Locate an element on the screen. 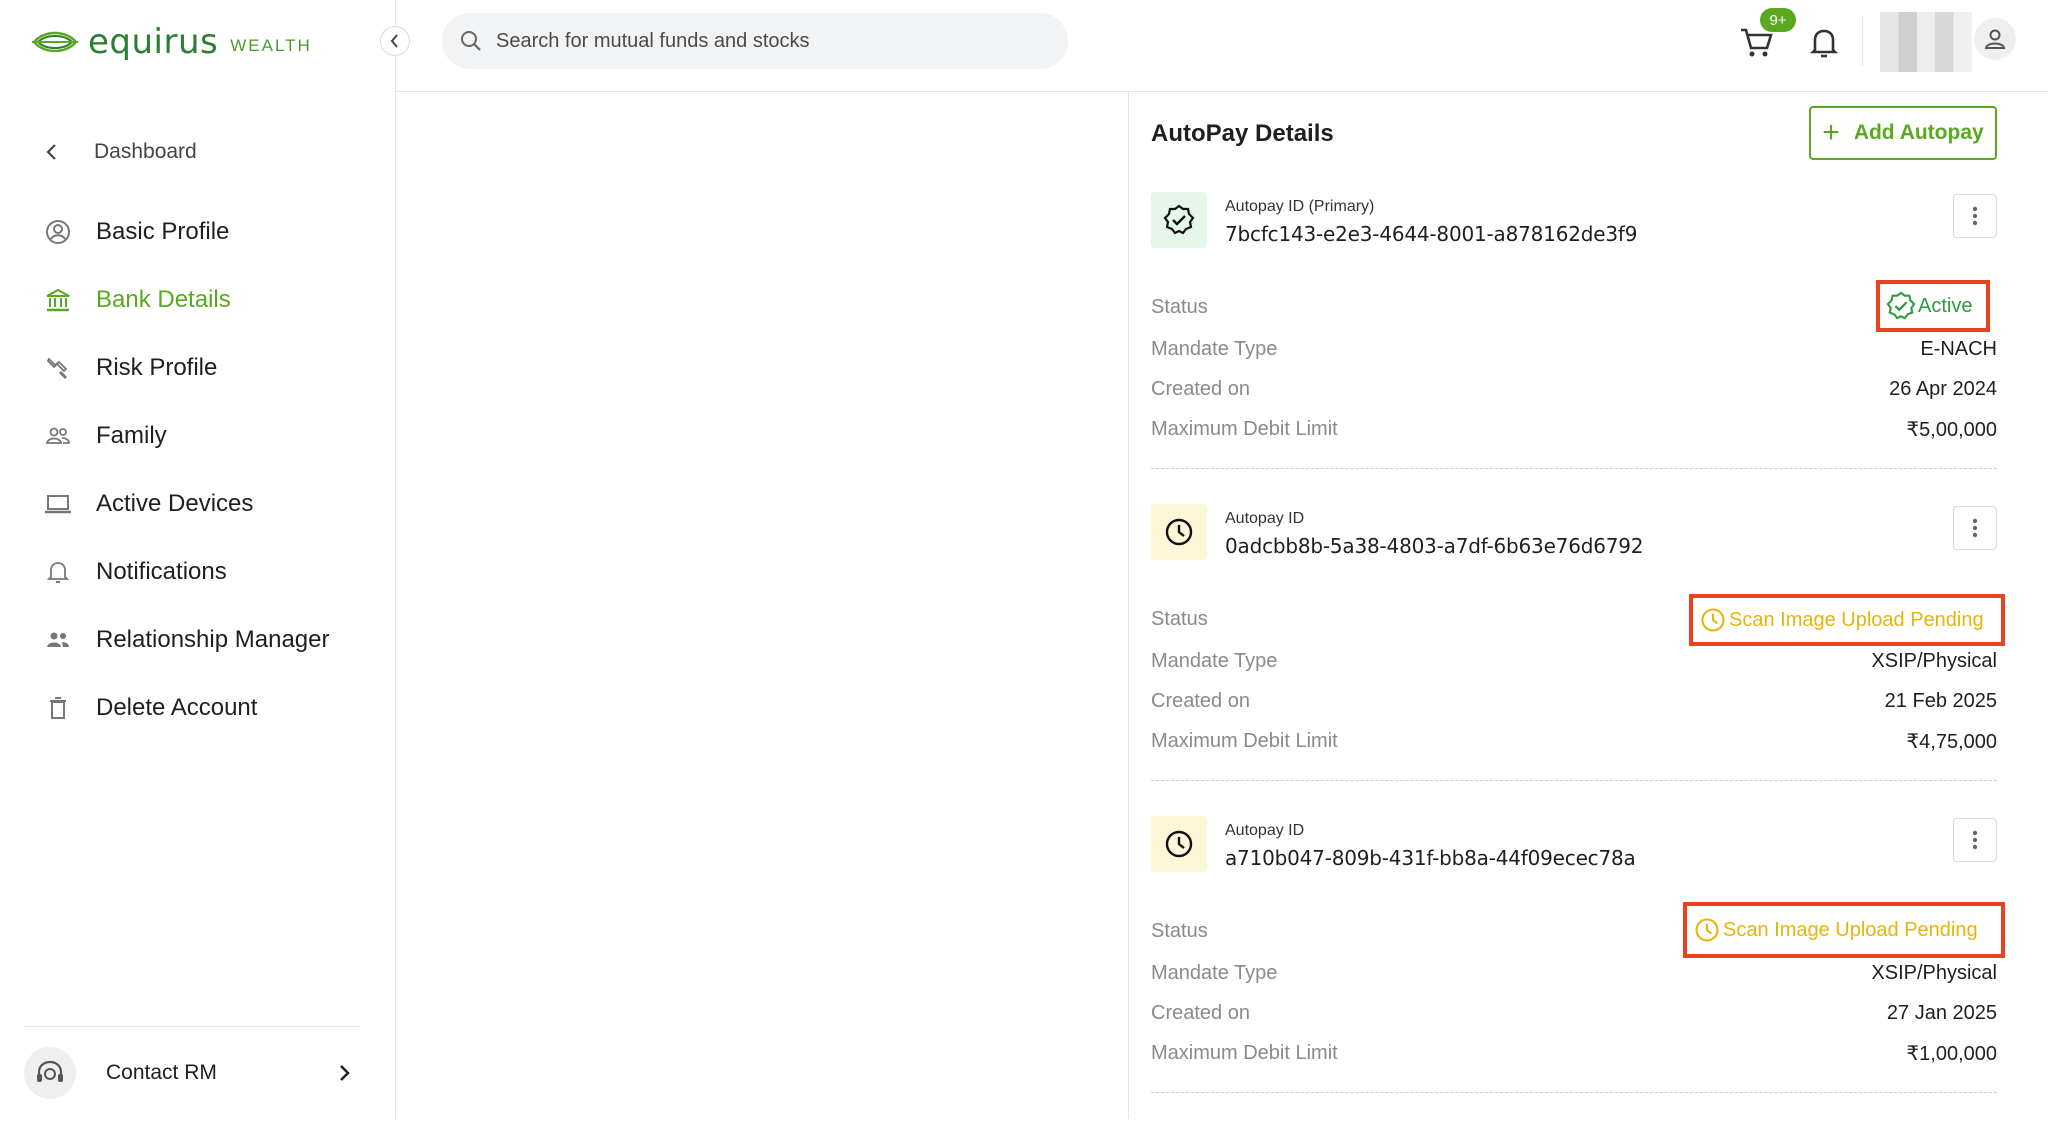  sidebar-item-delete-account: Delete Account is located at coordinates (205, 708).